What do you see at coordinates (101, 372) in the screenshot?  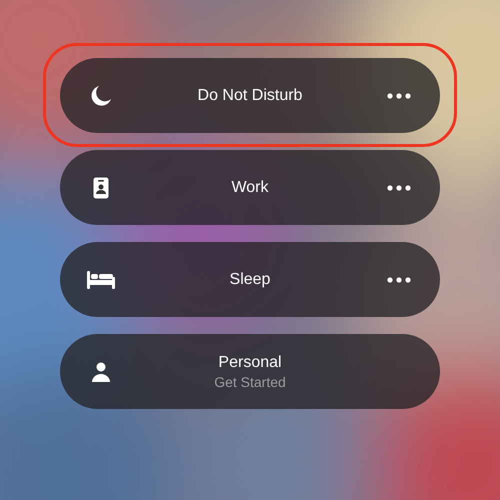 I see `person-icon` at bounding box center [101, 372].